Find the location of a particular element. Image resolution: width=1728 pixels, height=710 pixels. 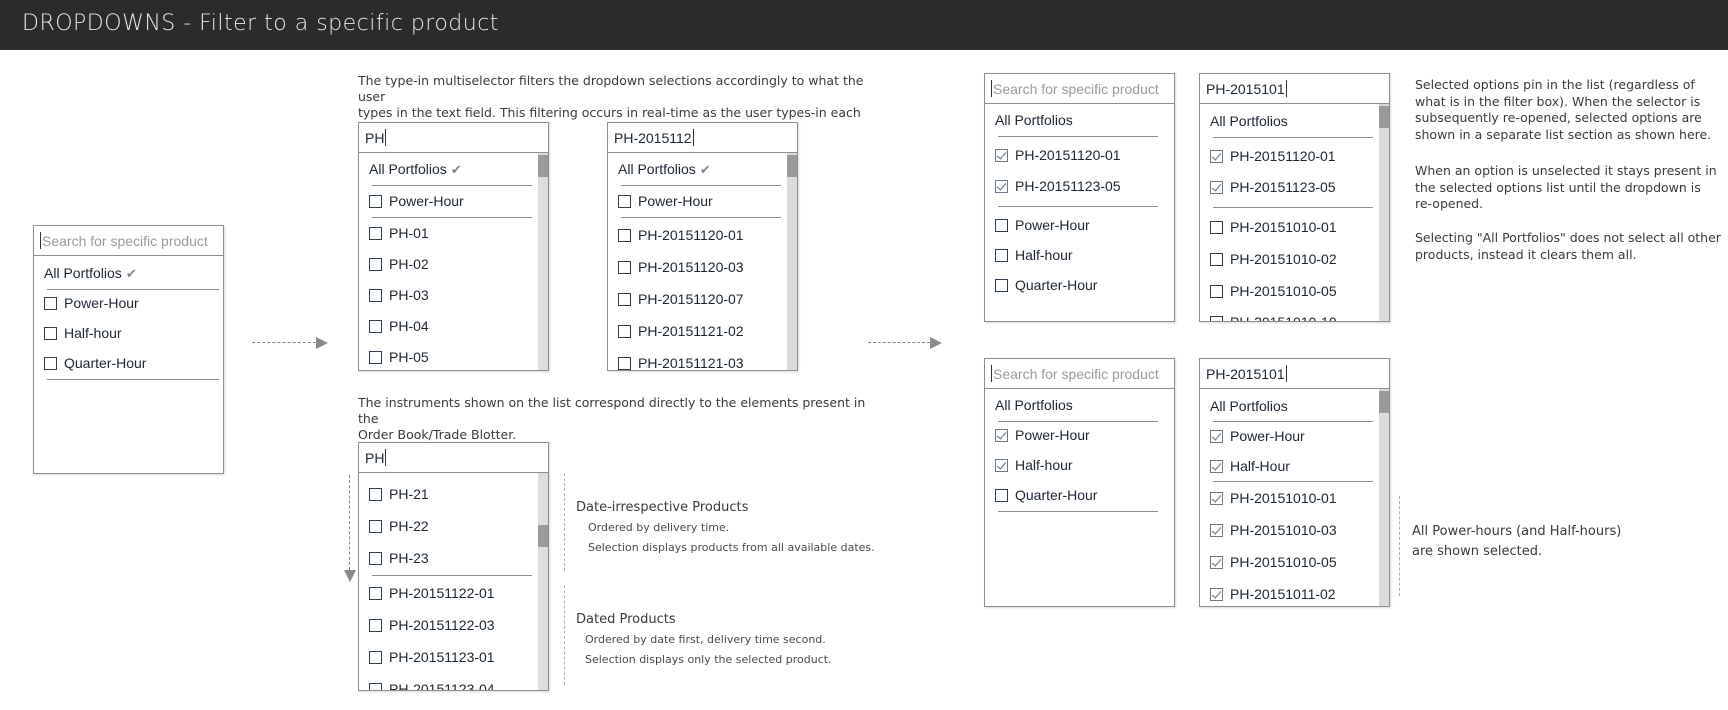

option-item: PH-20151010-02 is located at coordinates (1268, 259).